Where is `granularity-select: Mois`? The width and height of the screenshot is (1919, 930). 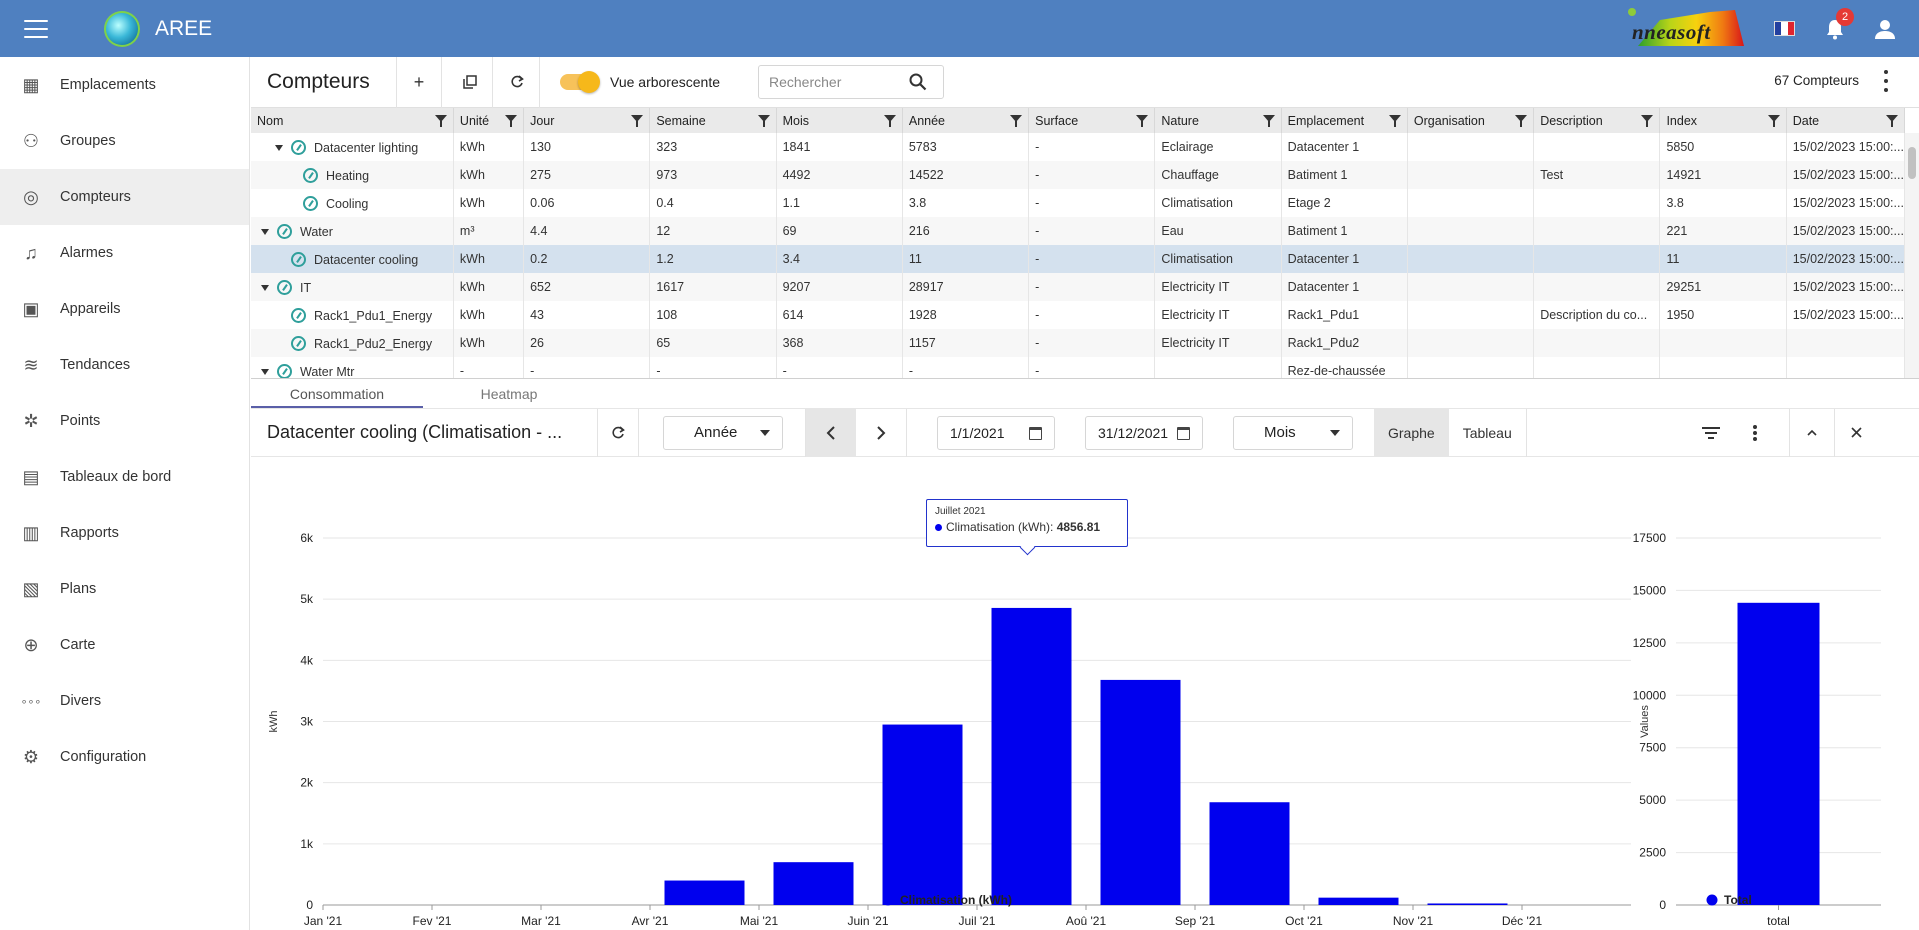 granularity-select: Mois is located at coordinates (1293, 432).